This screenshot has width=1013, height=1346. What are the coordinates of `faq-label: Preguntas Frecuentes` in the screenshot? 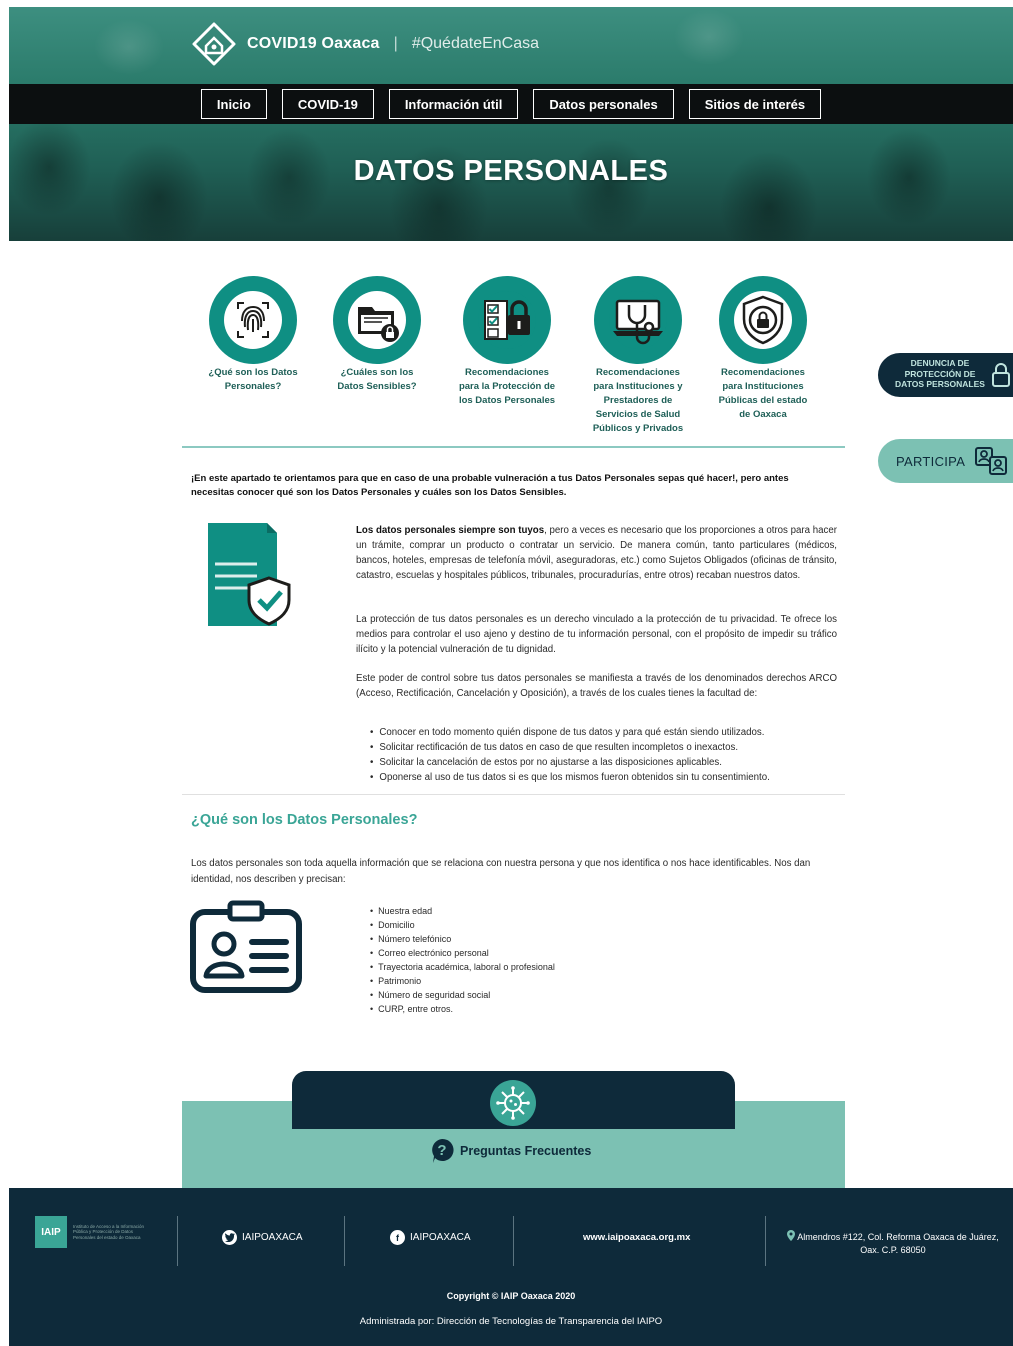 It's located at (526, 1151).